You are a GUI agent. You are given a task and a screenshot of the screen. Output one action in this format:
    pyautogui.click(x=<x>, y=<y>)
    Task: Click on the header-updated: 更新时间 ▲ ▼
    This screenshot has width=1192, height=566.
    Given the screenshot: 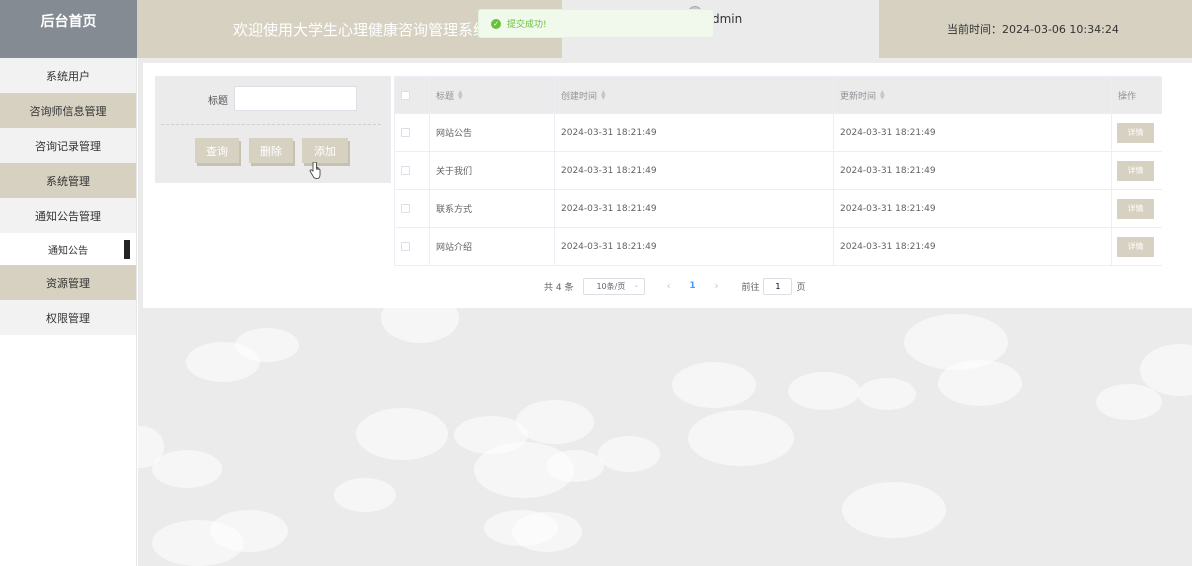 What is the action you would take?
    pyautogui.click(x=862, y=95)
    